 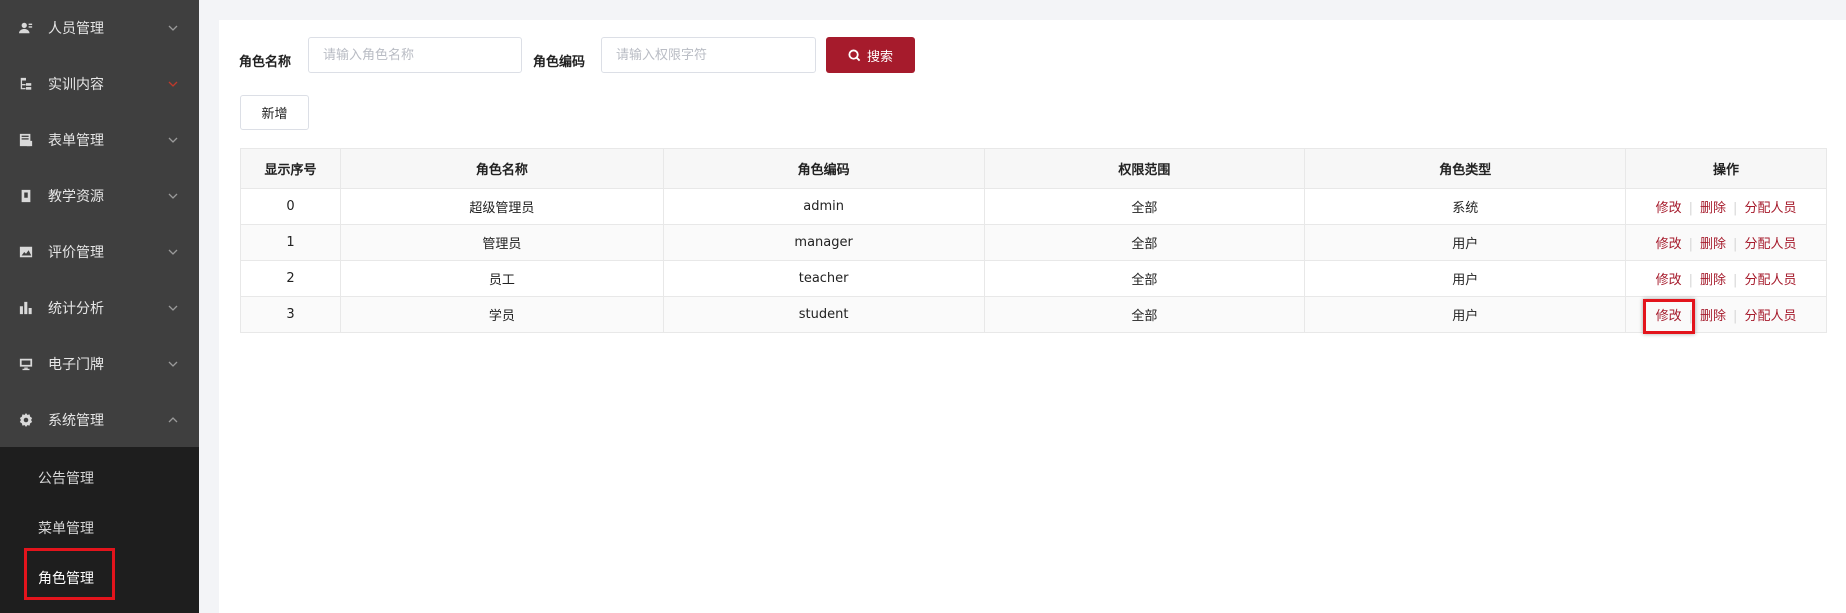 I want to click on sidebar-item-system: 系统管理, so click(x=99, y=420).